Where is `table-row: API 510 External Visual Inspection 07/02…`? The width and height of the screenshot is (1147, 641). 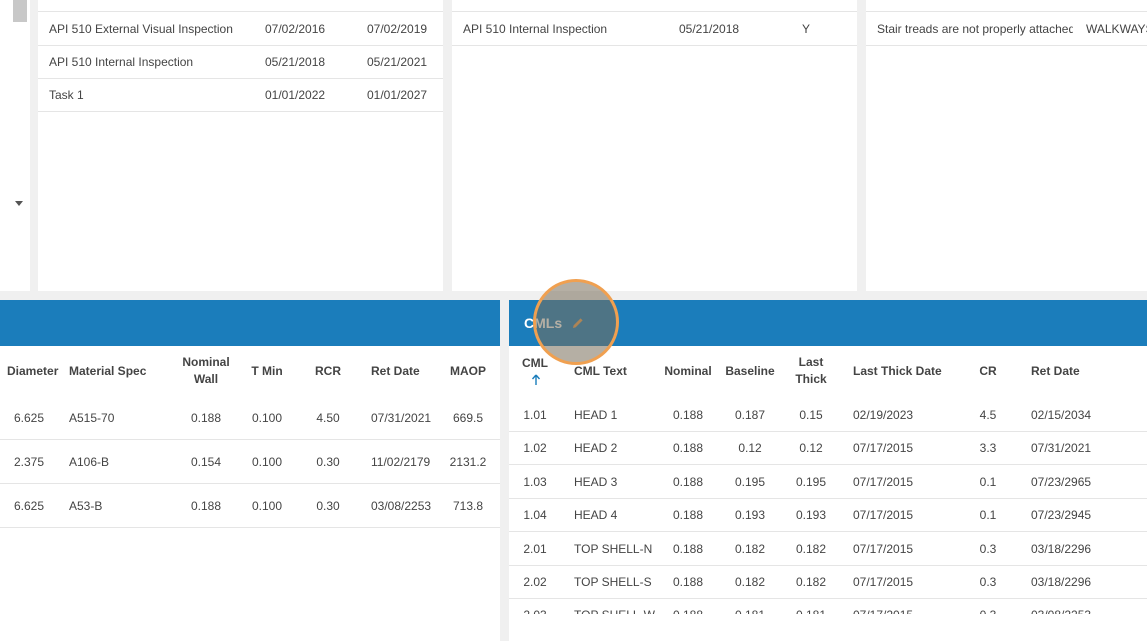 table-row: API 510 External Visual Inspection 07/02… is located at coordinates (240, 29).